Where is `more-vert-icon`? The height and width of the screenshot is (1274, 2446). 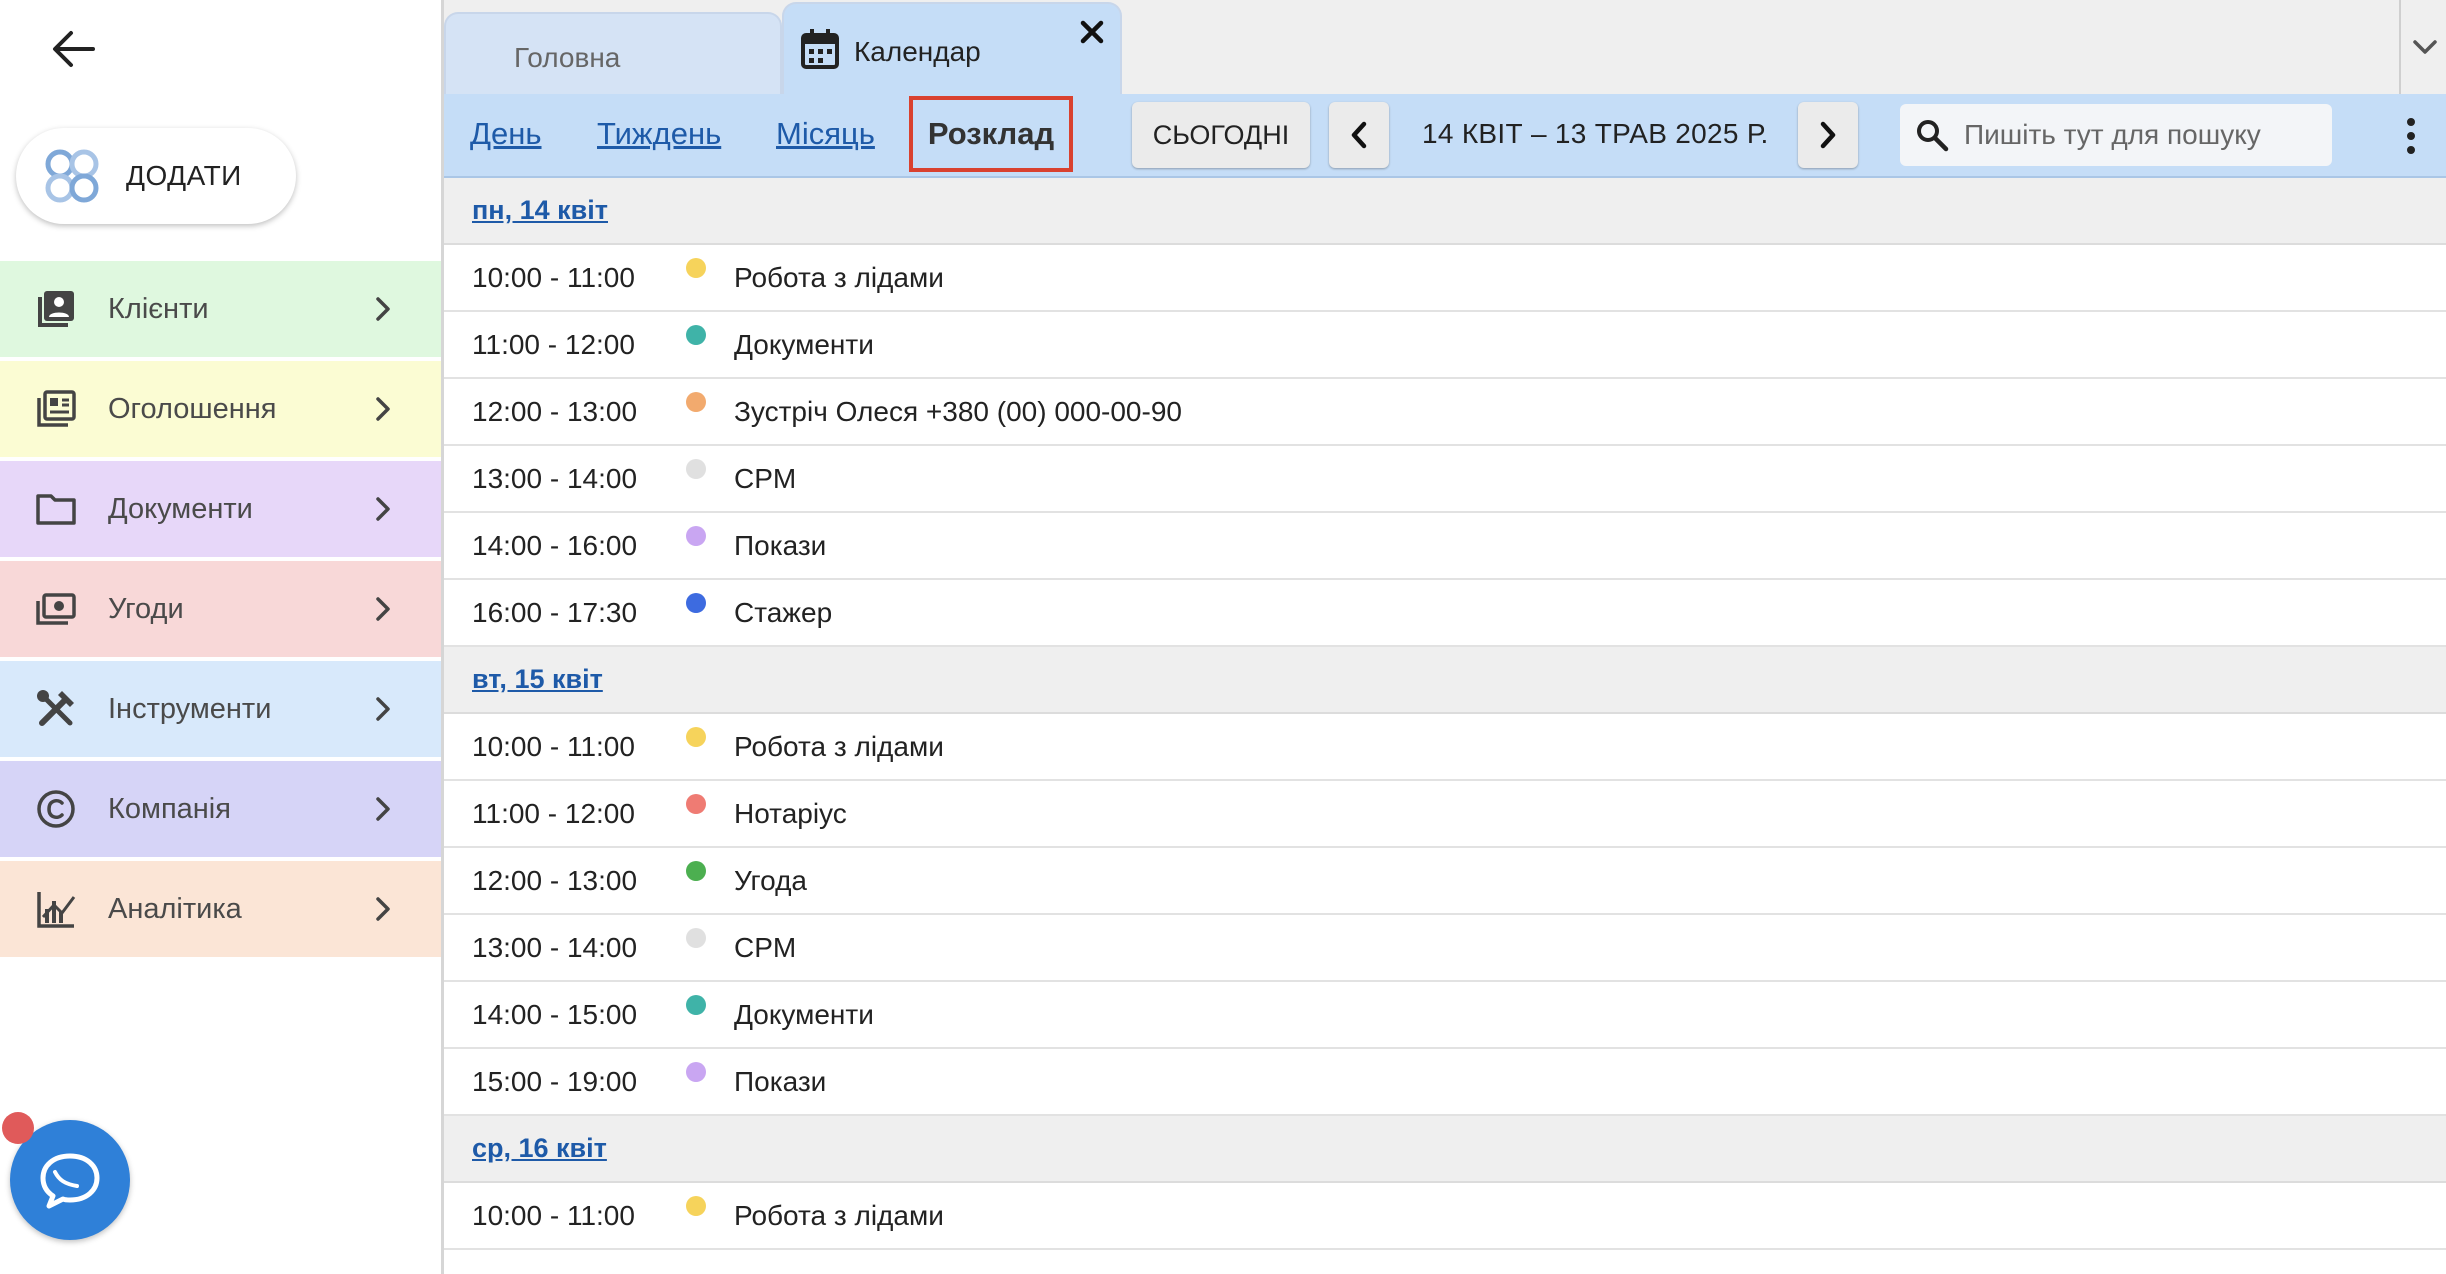 more-vert-icon is located at coordinates (2411, 122).